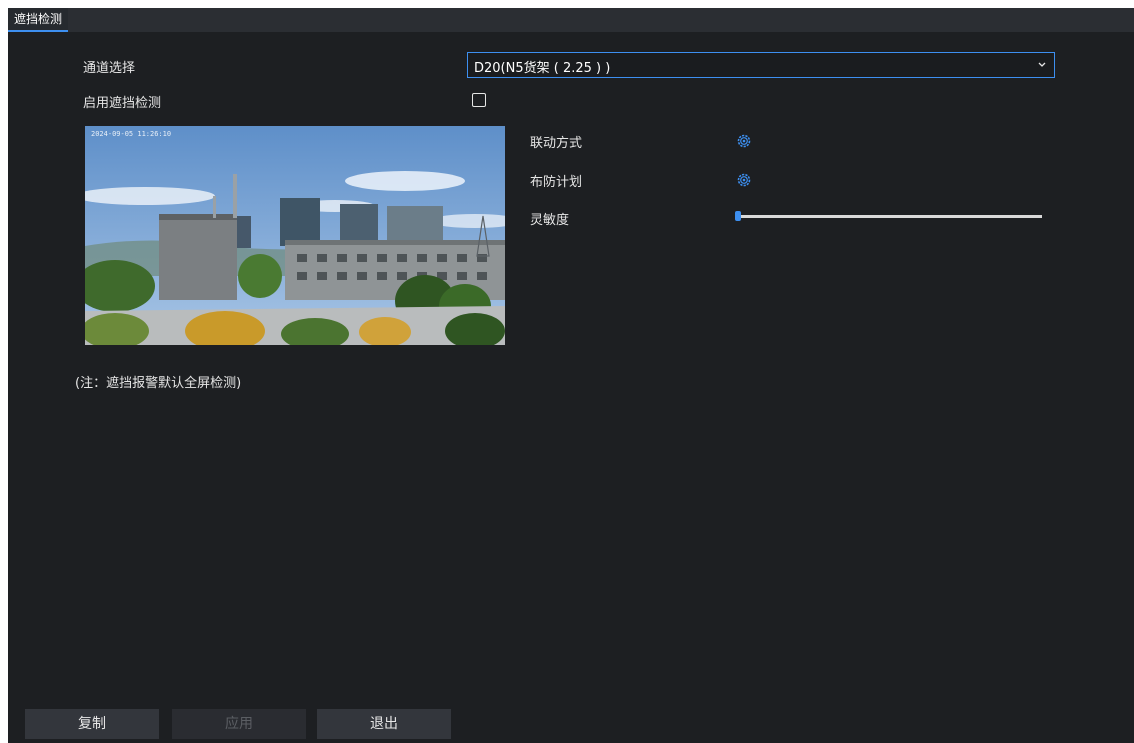 This screenshot has width=1134, height=743. I want to click on copy-button: 复制, so click(92, 724).